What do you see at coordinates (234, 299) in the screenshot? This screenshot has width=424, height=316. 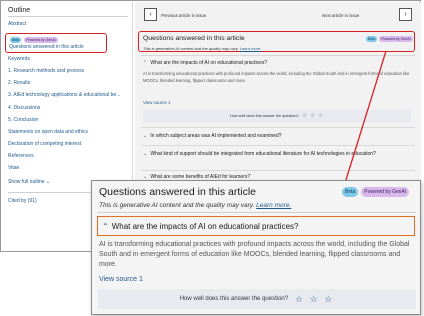 I see `rating-prompt: How well does this answer the question?` at bounding box center [234, 299].